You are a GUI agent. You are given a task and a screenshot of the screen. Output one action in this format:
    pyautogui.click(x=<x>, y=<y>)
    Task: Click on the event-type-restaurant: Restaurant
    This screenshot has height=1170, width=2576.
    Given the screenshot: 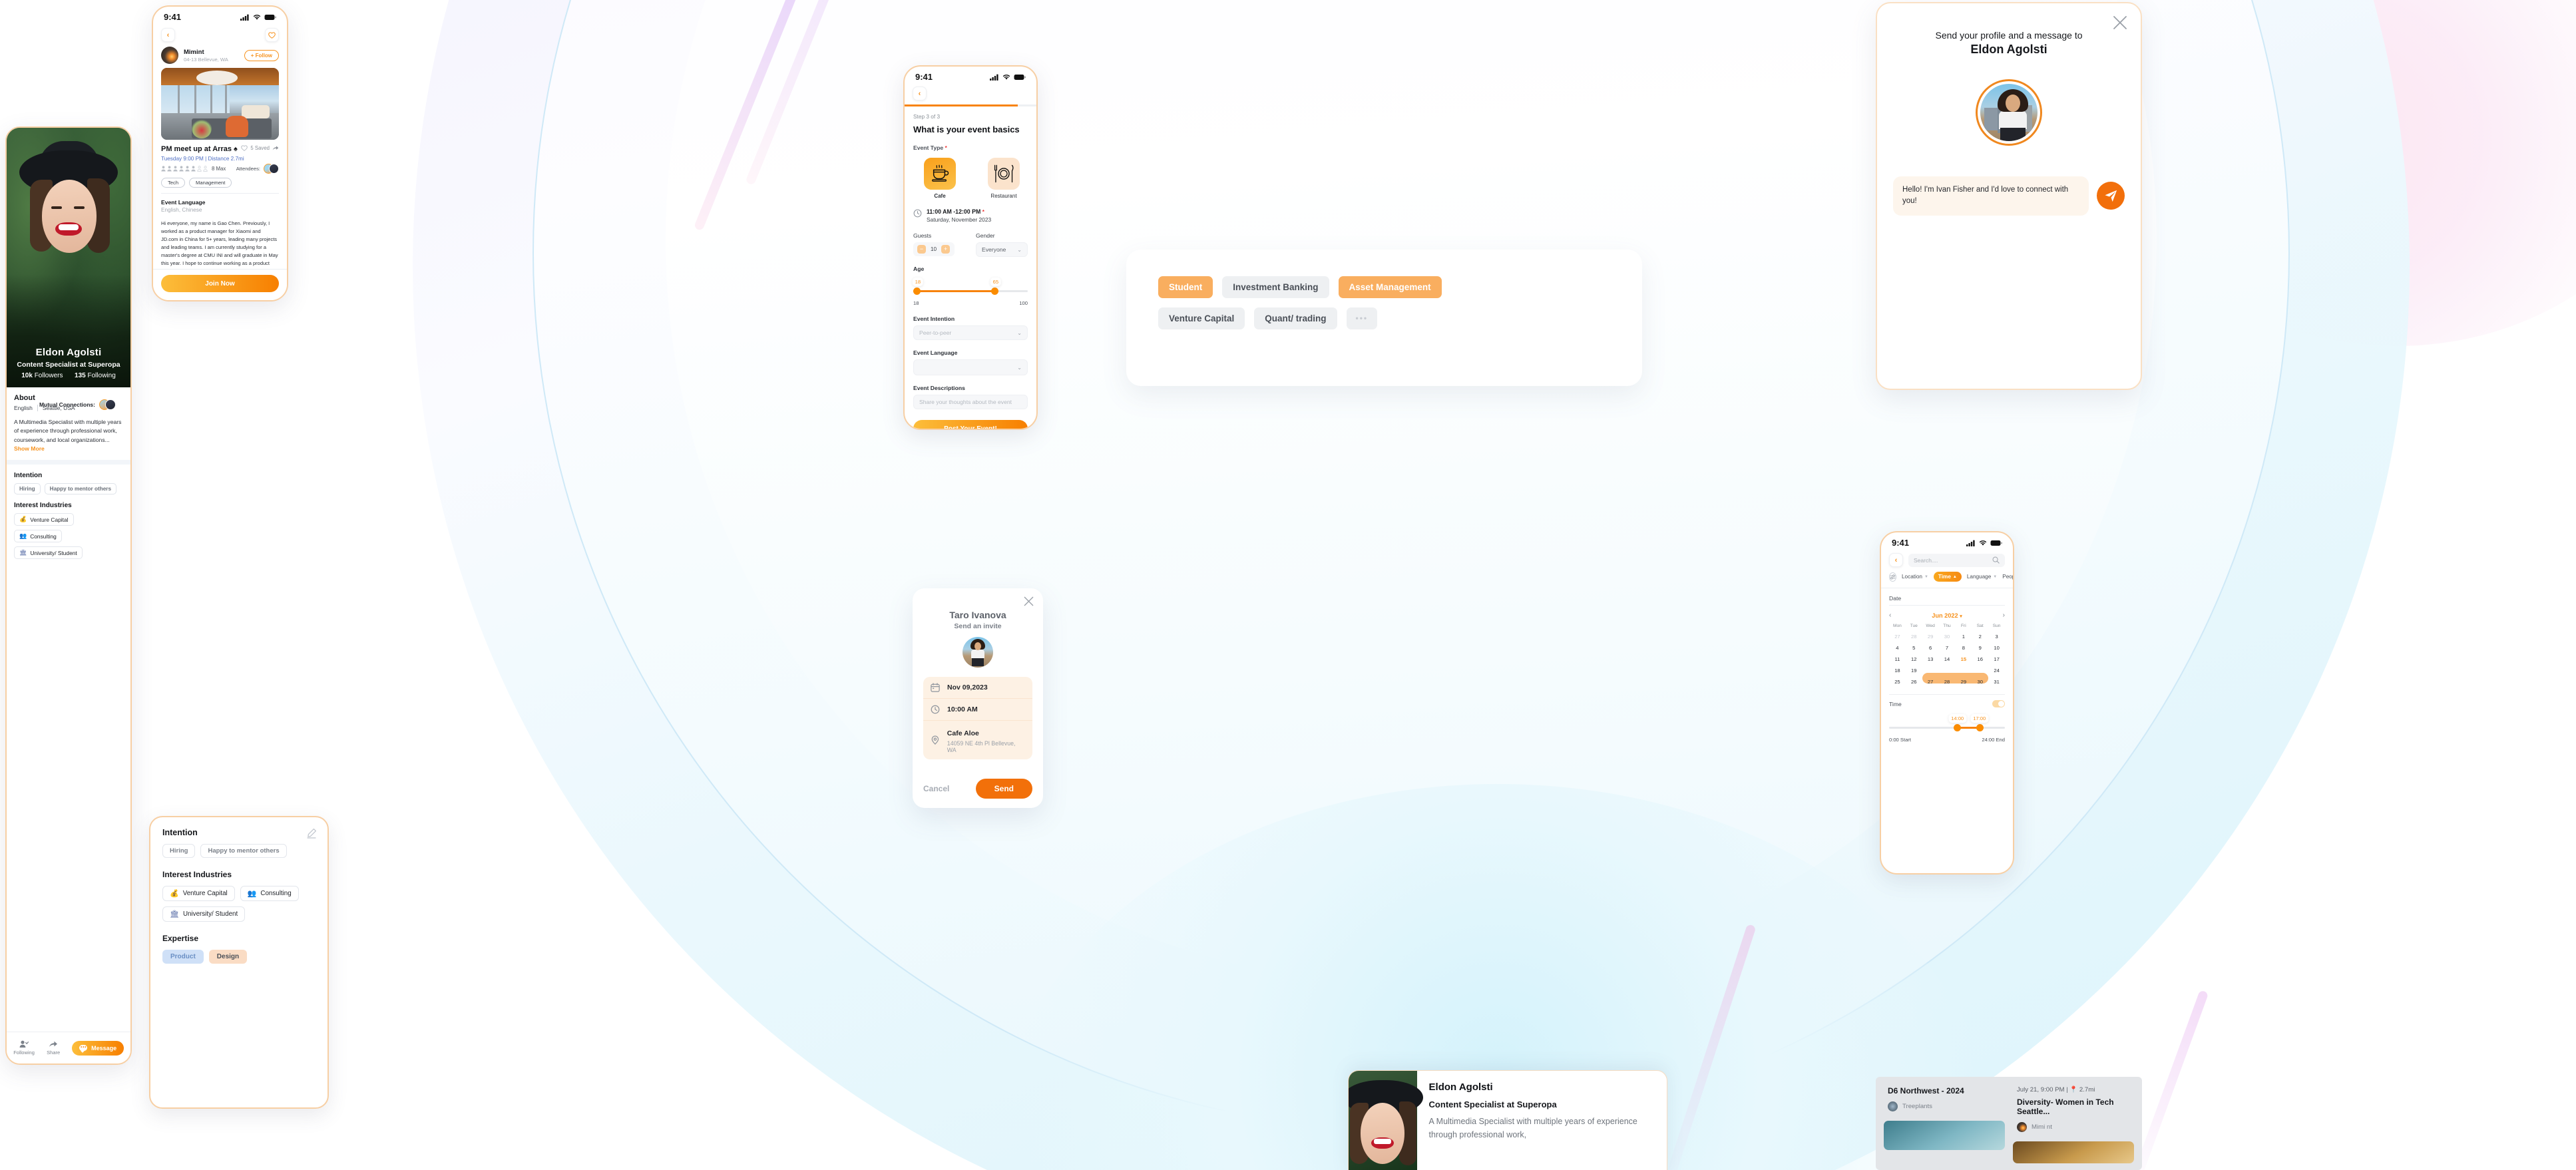 What is the action you would take?
    pyautogui.click(x=1004, y=178)
    